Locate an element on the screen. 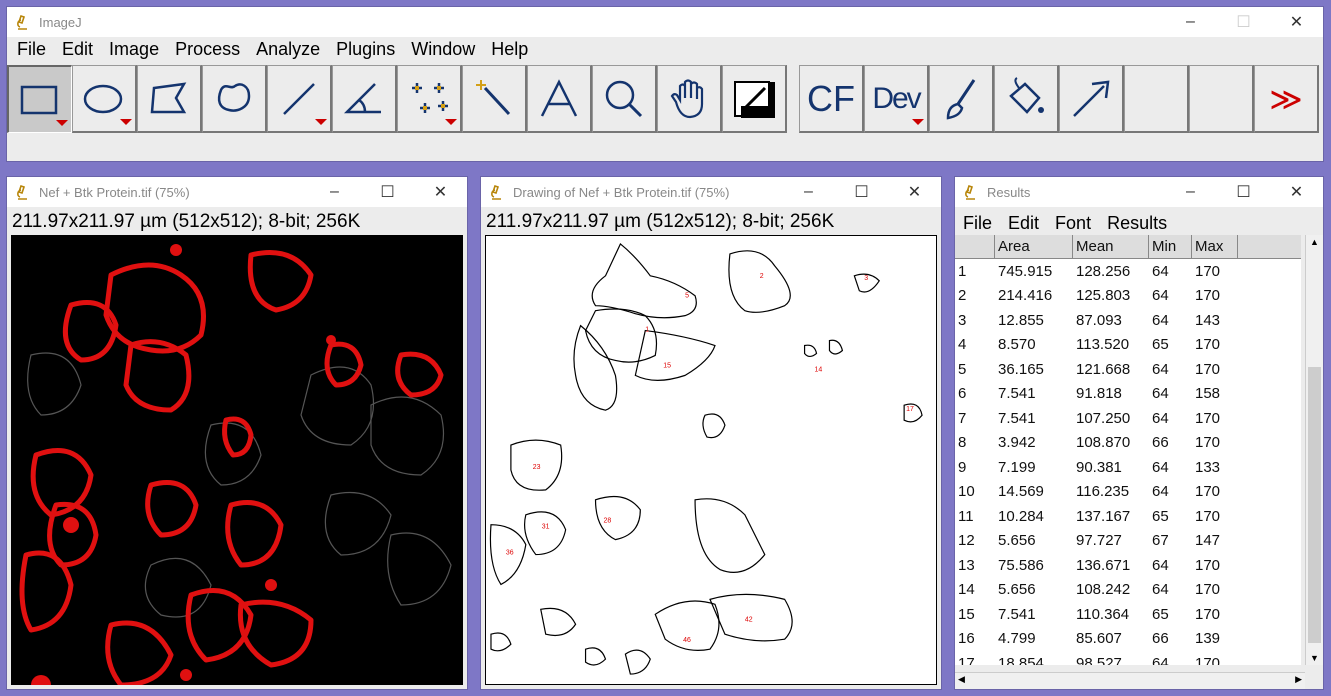 This screenshot has width=1331, height=696. color-picker-tool is located at coordinates (754, 99).